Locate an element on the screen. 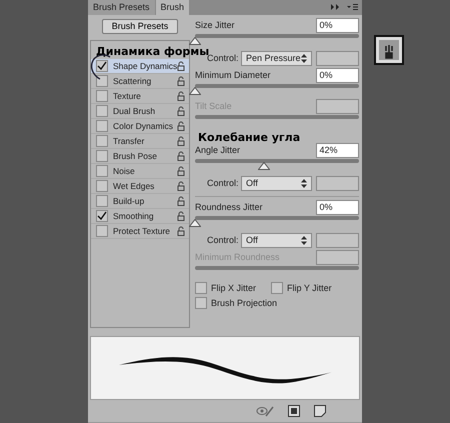  option-item: Texture is located at coordinates (140, 96).